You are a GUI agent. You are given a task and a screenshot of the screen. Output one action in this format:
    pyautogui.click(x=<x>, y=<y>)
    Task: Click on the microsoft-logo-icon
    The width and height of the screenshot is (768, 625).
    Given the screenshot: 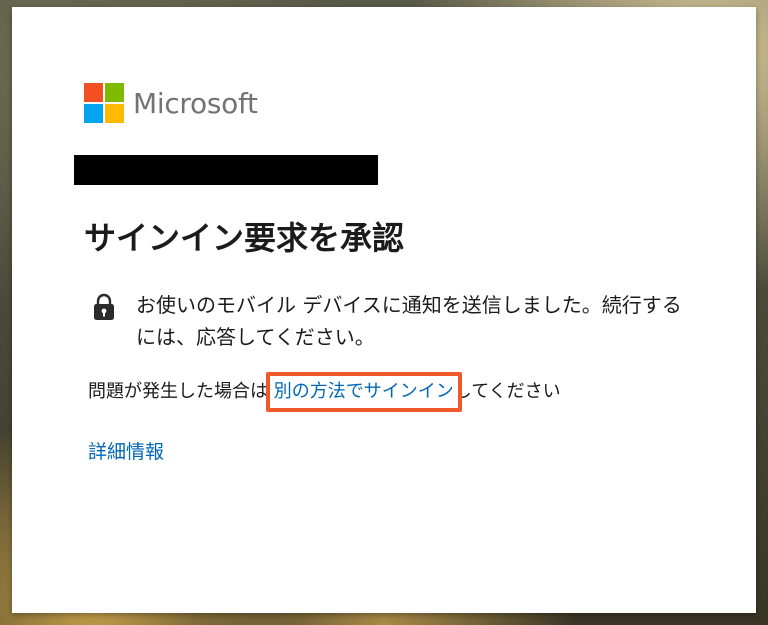 What is the action you would take?
    pyautogui.click(x=104, y=103)
    